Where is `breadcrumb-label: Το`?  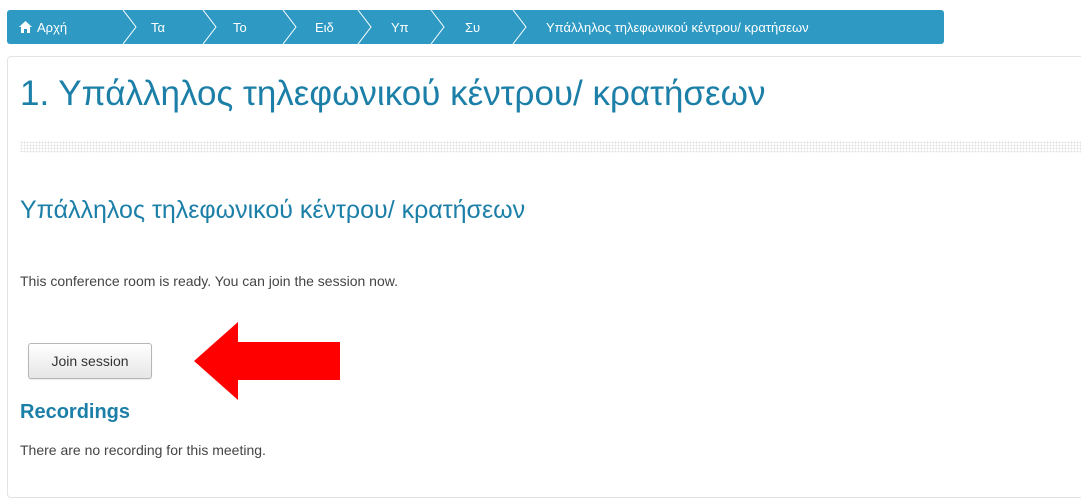 breadcrumb-label: Το is located at coordinates (240, 27).